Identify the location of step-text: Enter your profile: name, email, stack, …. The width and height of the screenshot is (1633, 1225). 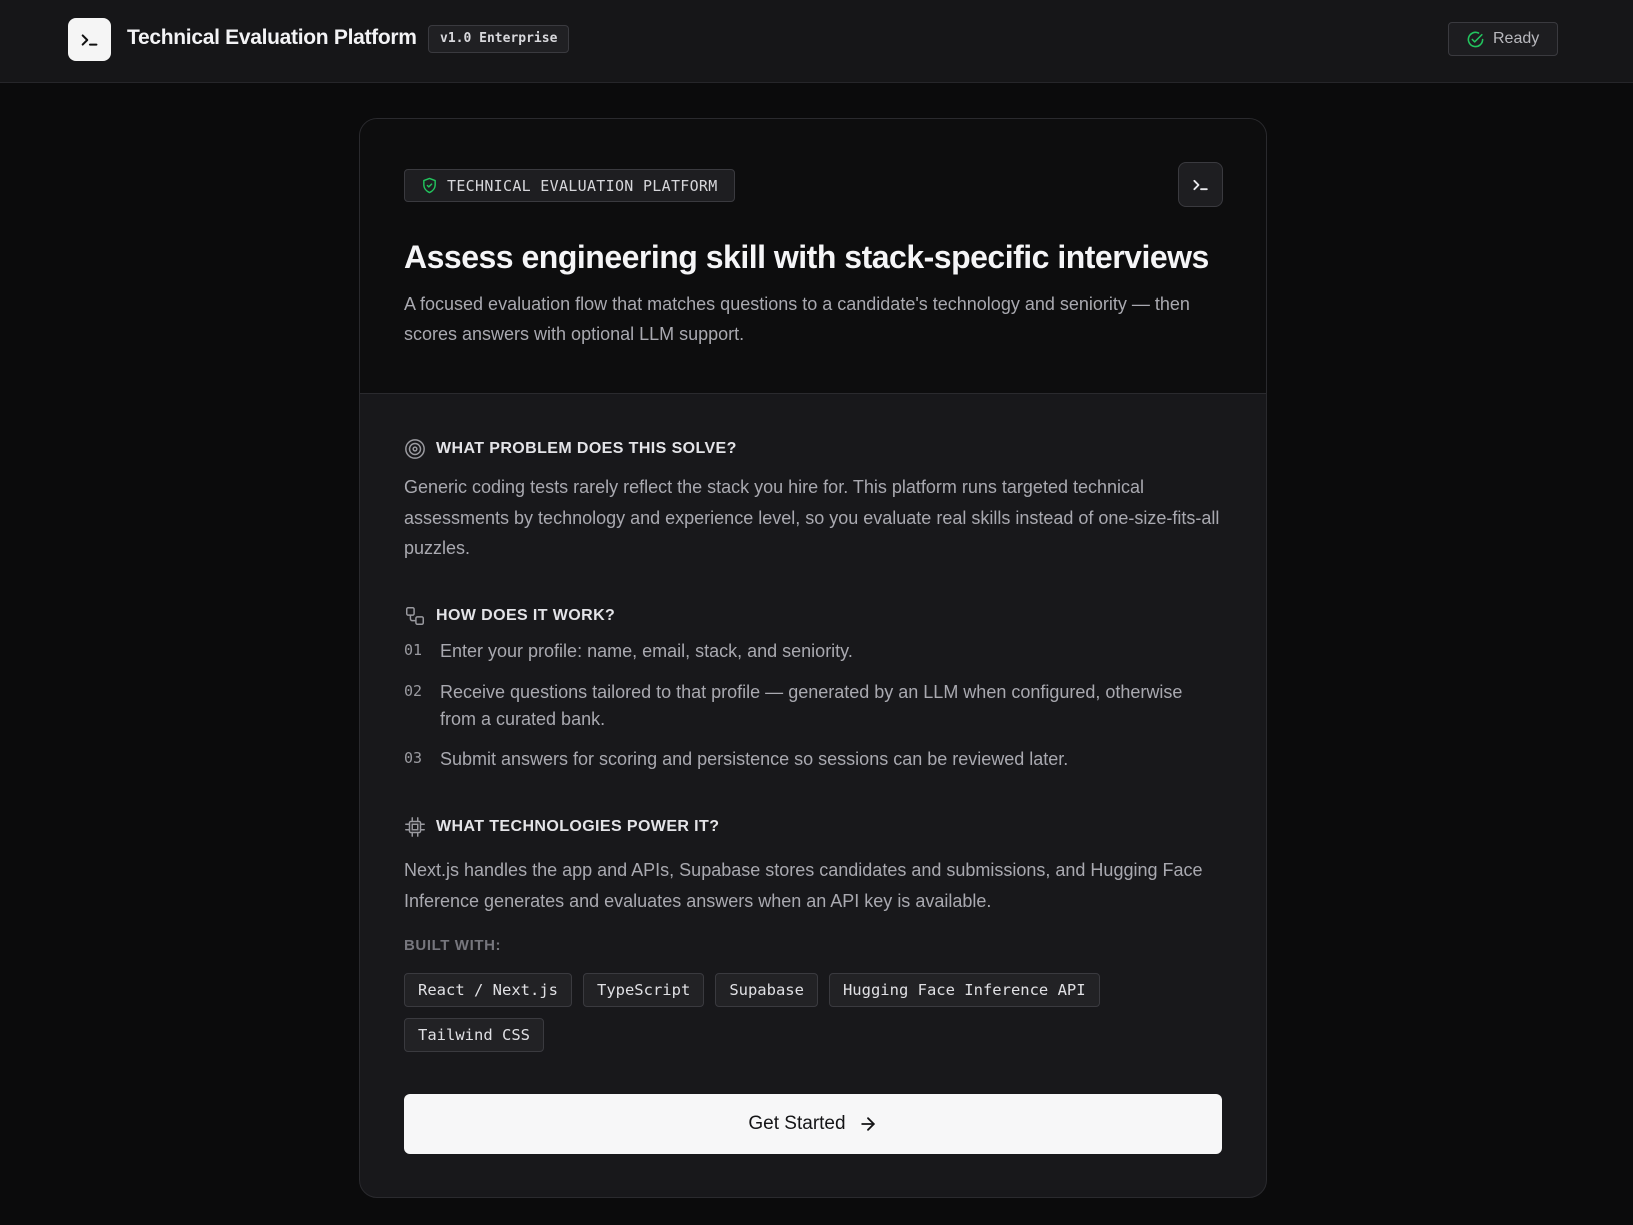
(646, 651).